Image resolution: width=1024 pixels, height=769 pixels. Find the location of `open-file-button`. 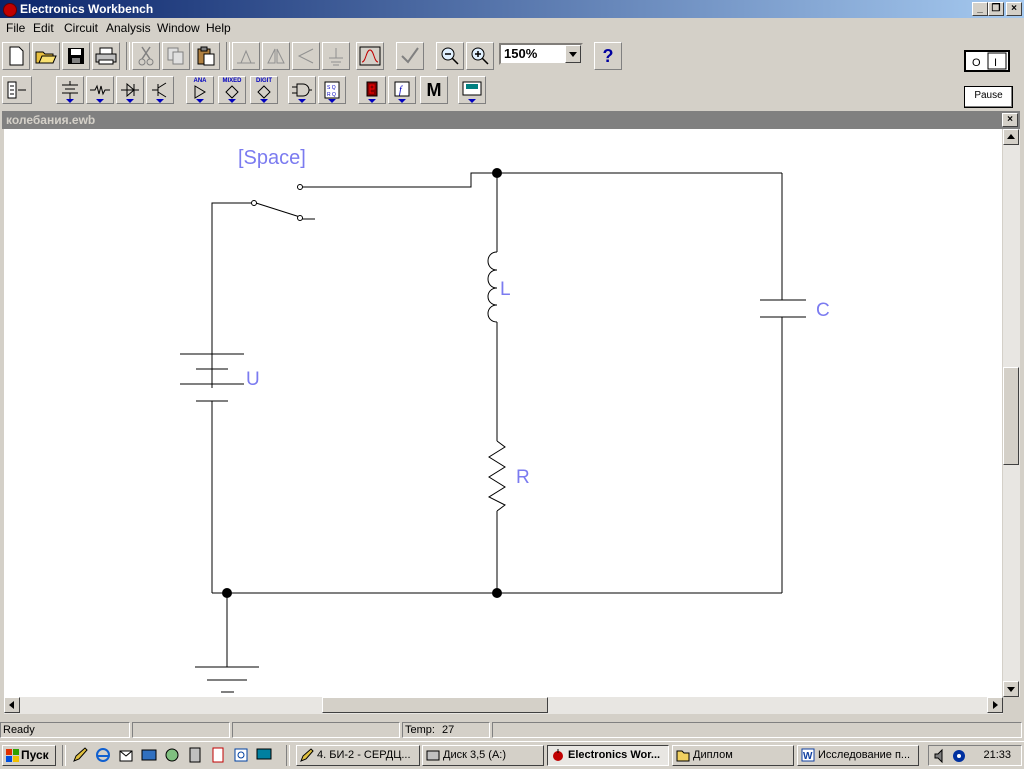

open-file-button is located at coordinates (46, 56).